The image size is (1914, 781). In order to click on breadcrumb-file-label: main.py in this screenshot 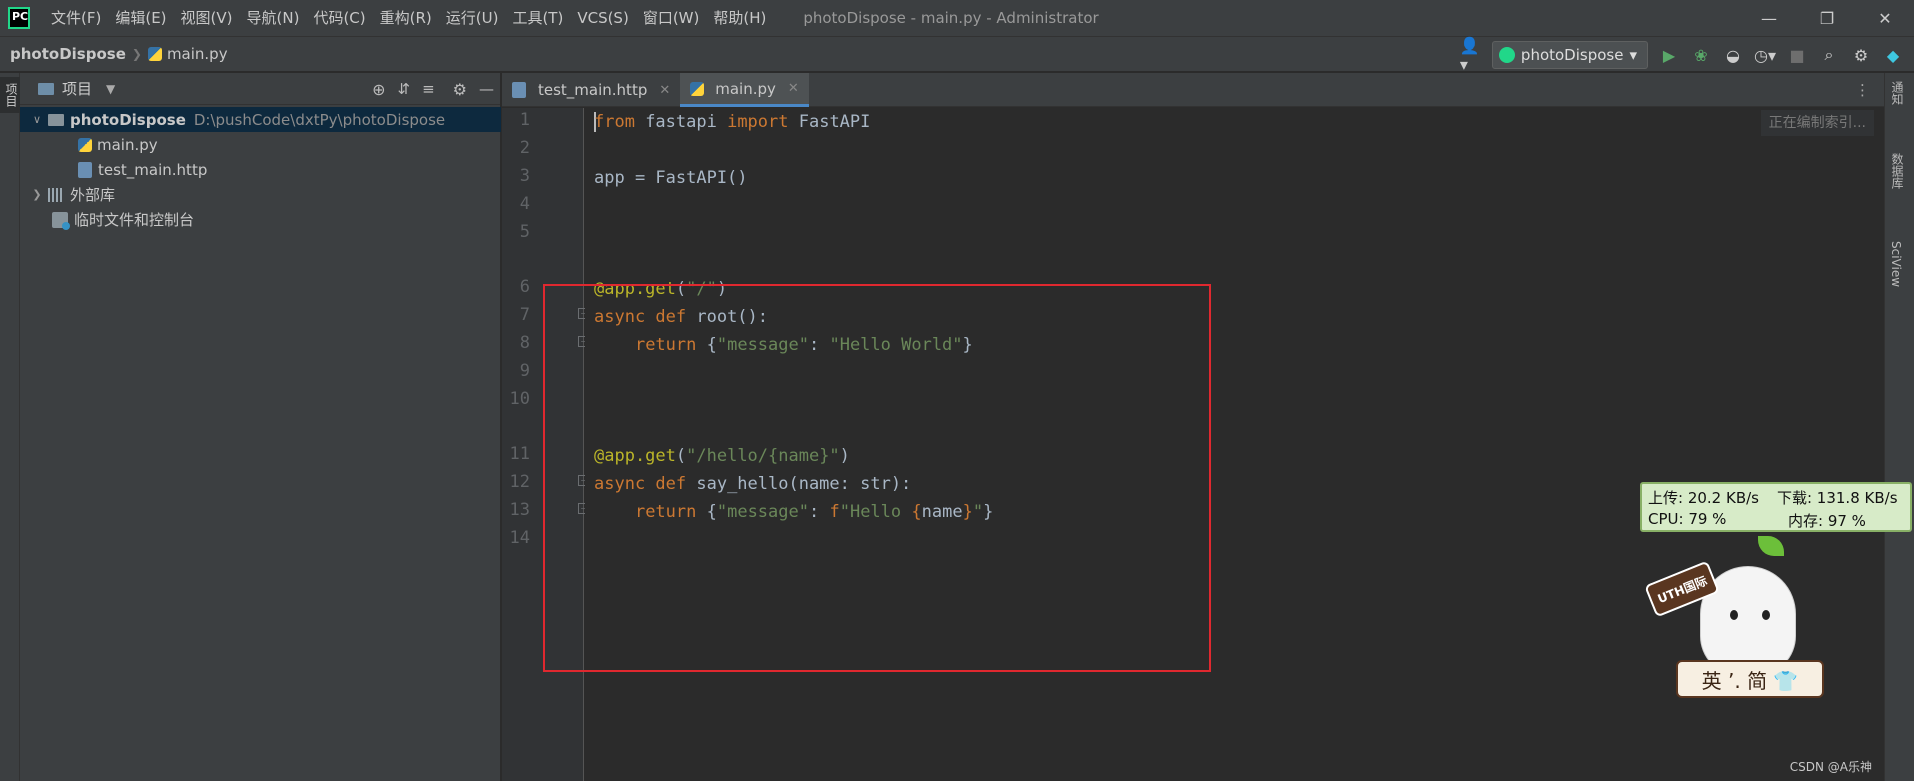, I will do `click(197, 54)`.